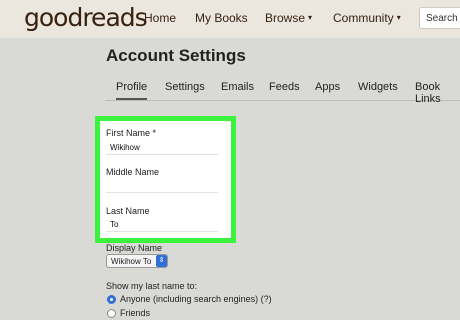 The image size is (460, 320). Describe the element at coordinates (134, 248) in the screenshot. I see `display-name-label: Display Name` at that location.